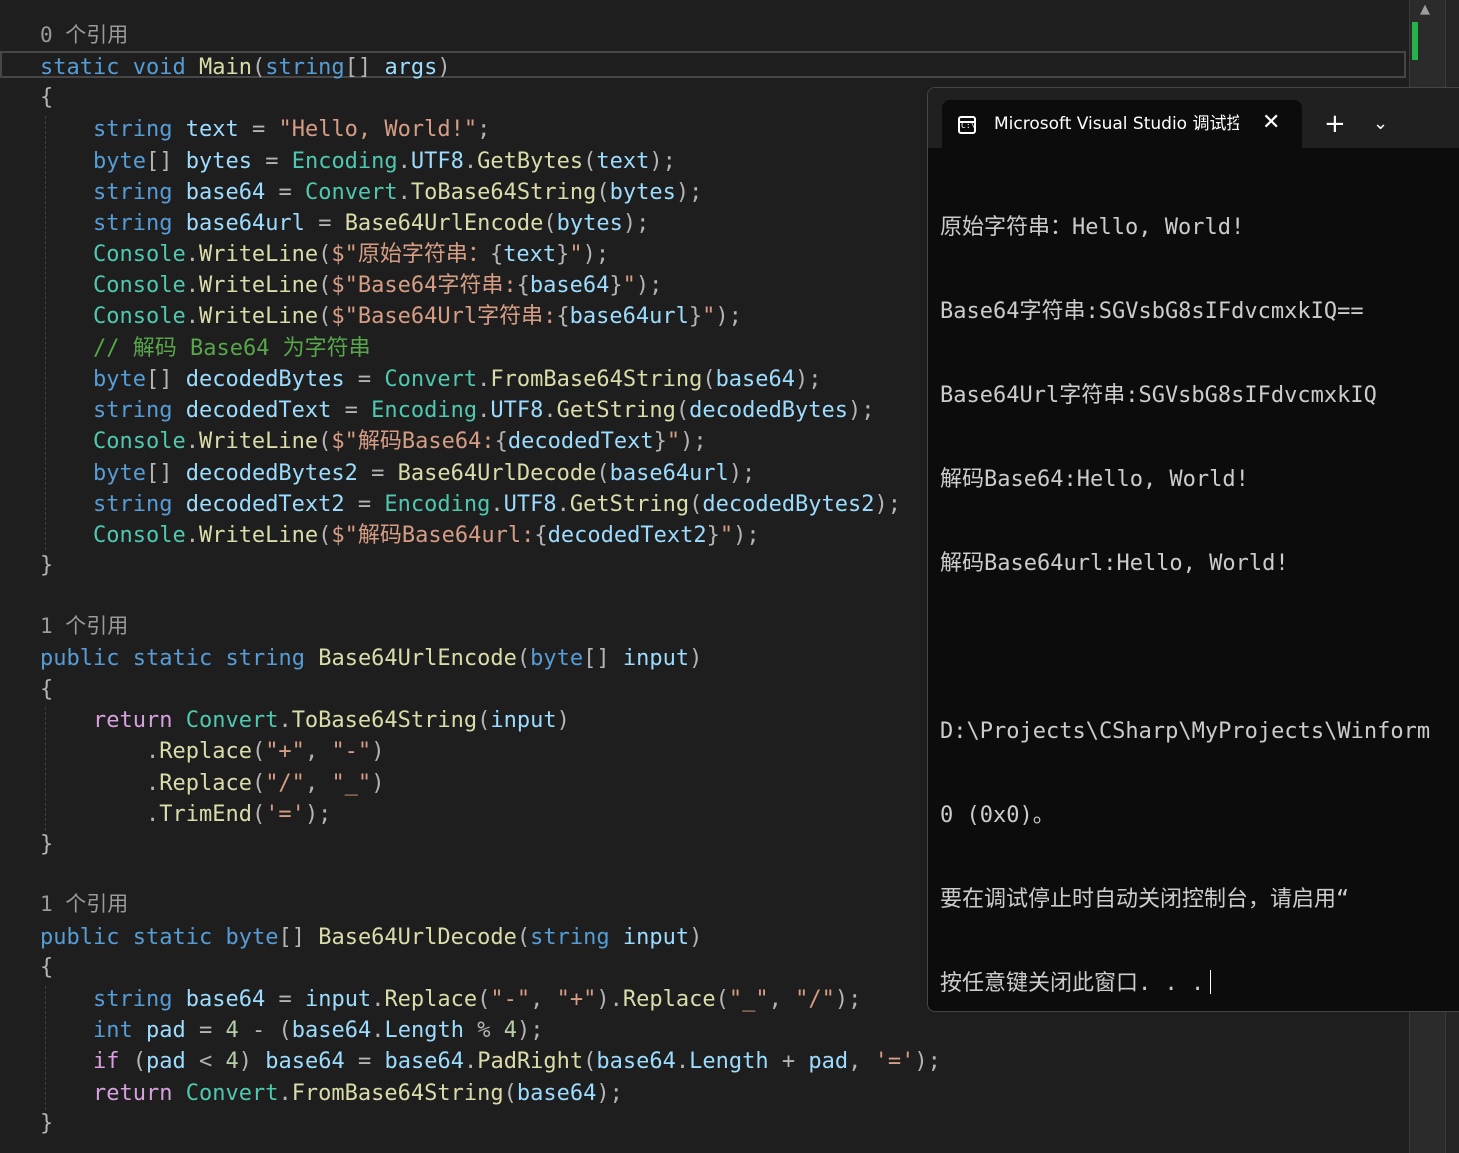 The height and width of the screenshot is (1153, 1459). Describe the element at coordinates (1211, 982) in the screenshot. I see `text-cursor` at that location.